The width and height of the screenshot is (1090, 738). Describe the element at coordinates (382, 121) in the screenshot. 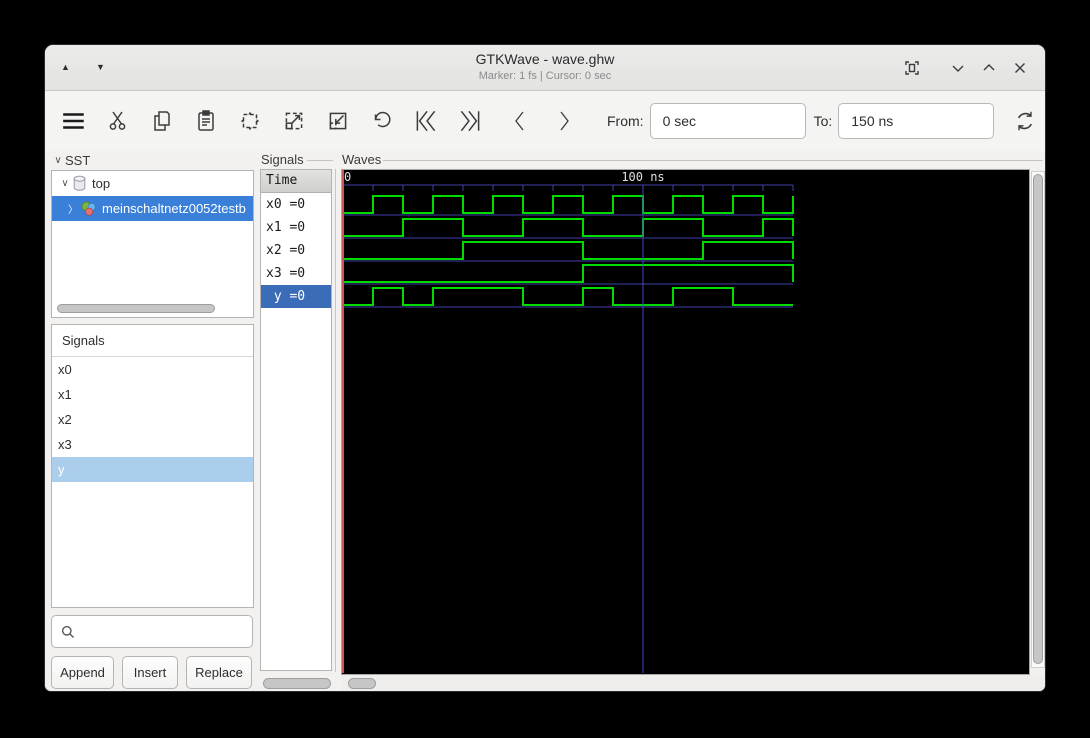

I see `undo-icon` at that location.